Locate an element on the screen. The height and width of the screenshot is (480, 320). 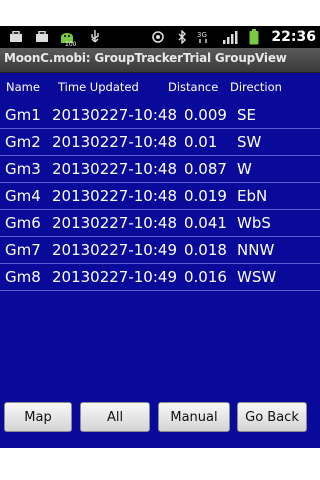
row-direction: SE is located at coordinates (246, 115).